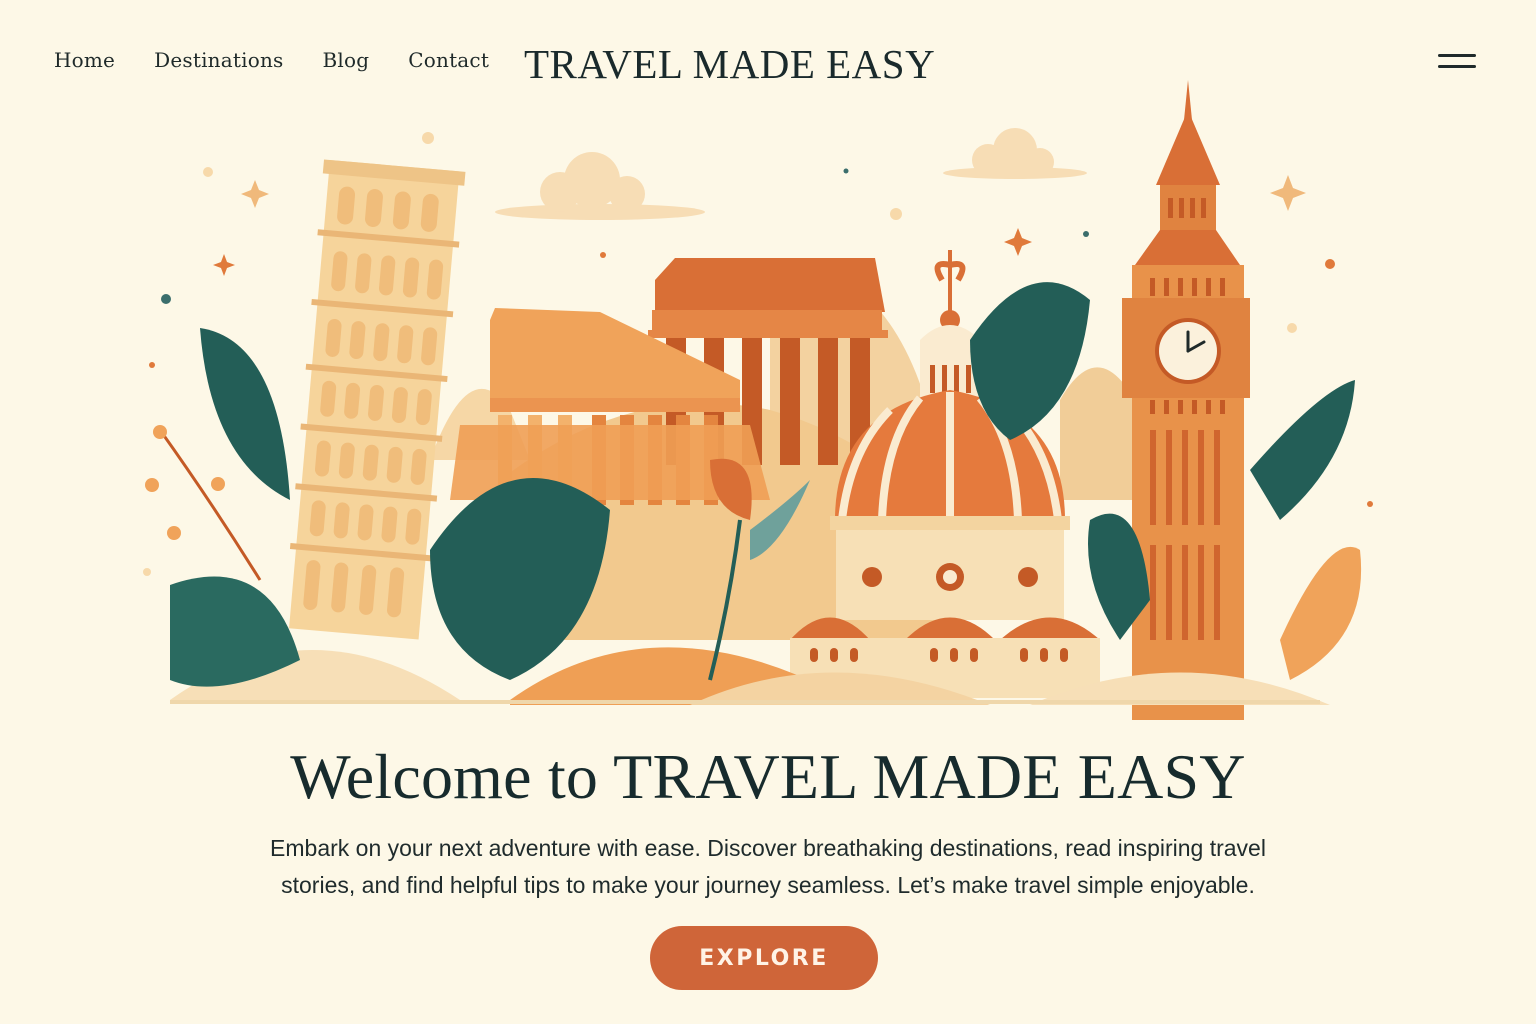 The width and height of the screenshot is (1536, 1024). Describe the element at coordinates (1186, 400) in the screenshot. I see `big-ben-illustration` at that location.